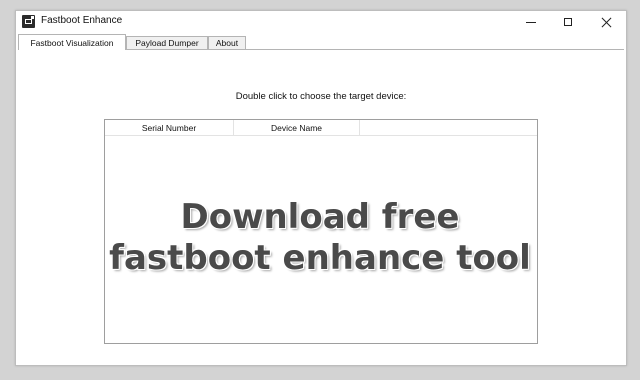 This screenshot has height=380, width=640. Describe the element at coordinates (72, 42) in the screenshot. I see `tab-fastboot-visualization: Fastboot Visualization` at that location.